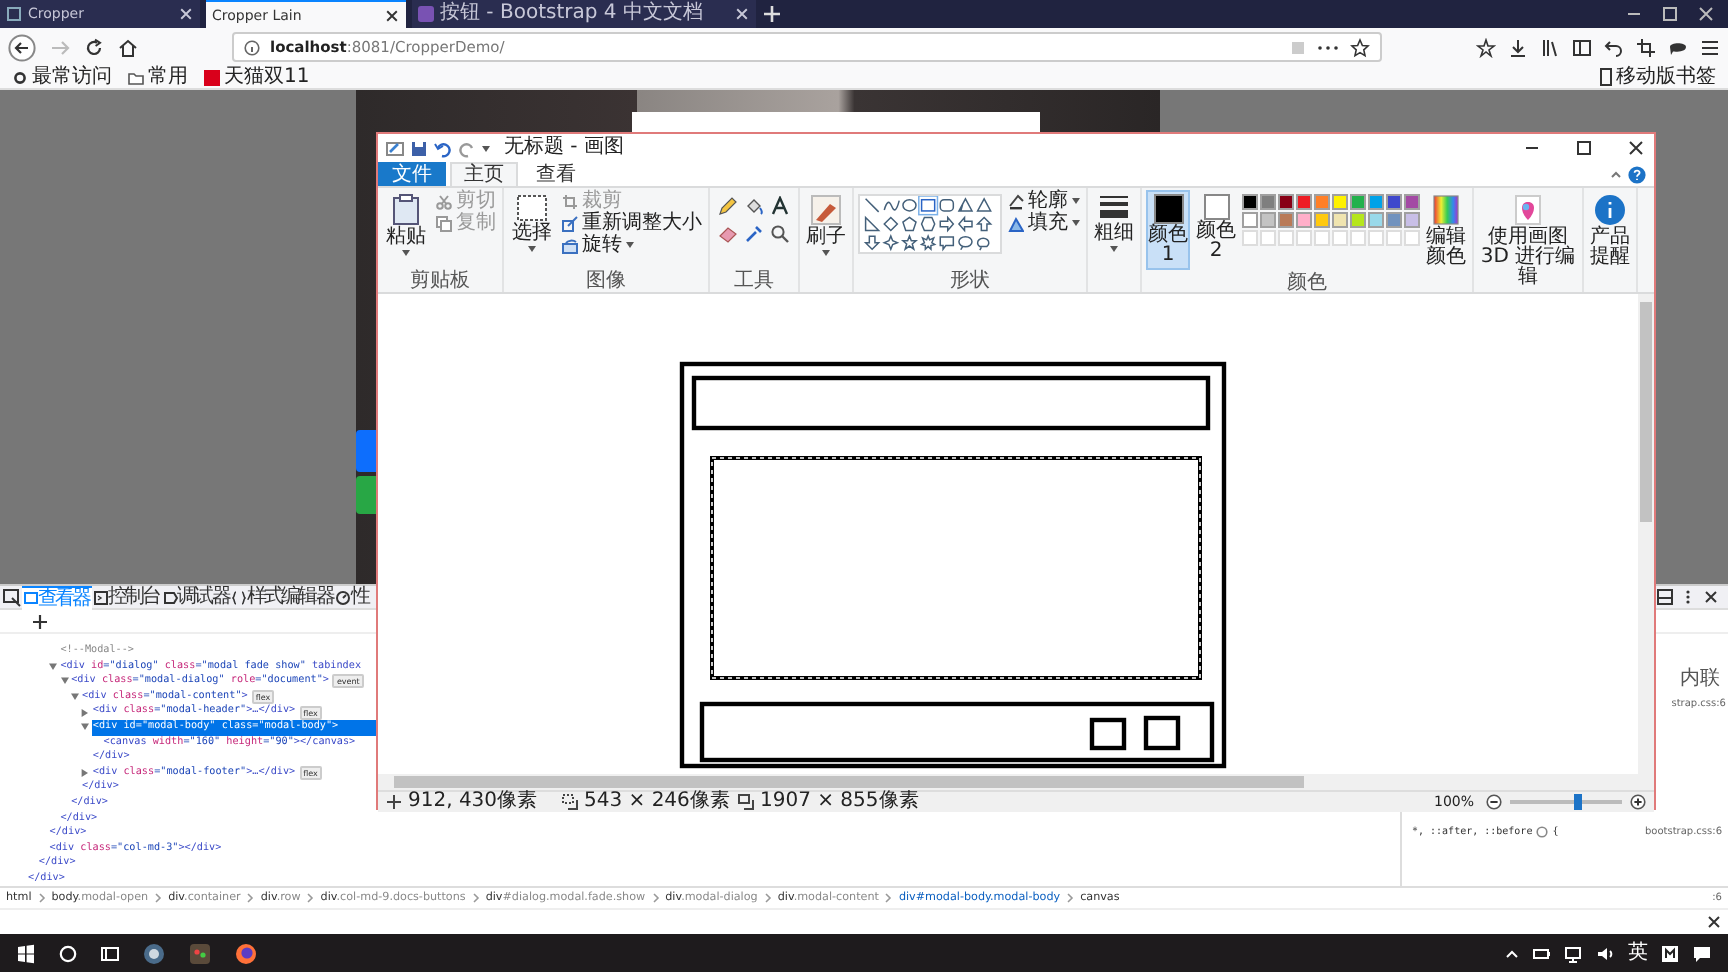  Describe the element at coordinates (40, 621) in the screenshot. I see `add-icon` at that location.